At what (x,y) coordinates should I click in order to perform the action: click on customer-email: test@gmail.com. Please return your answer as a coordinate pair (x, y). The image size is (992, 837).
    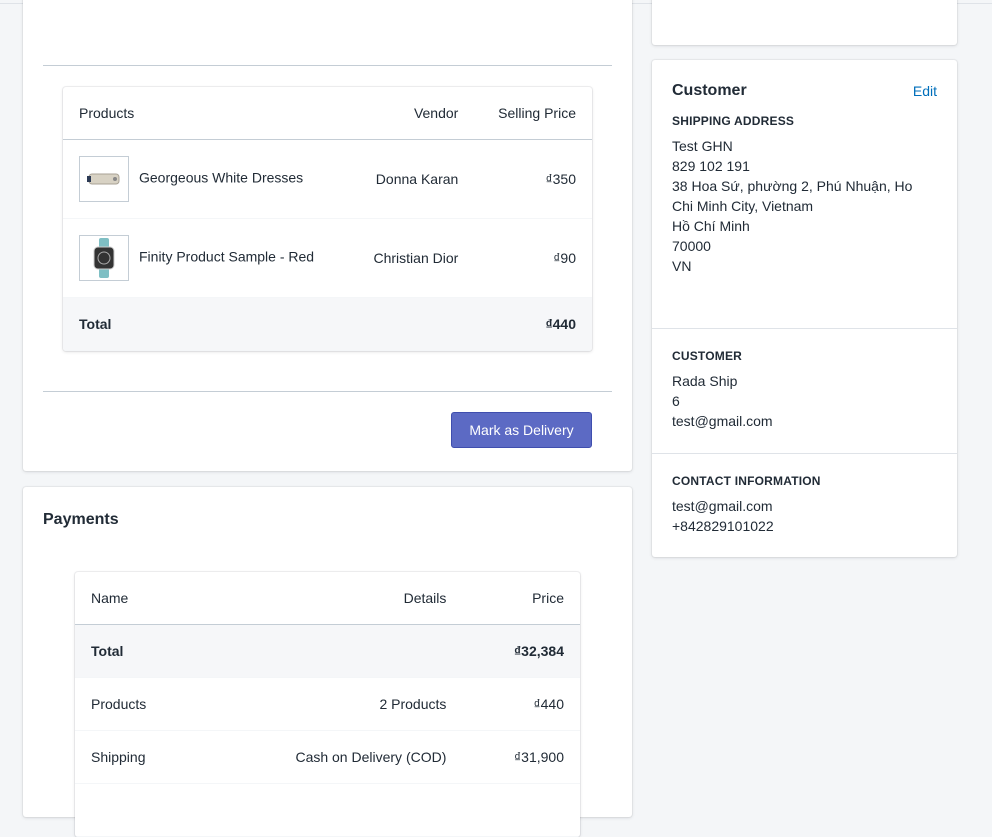
    Looking at the image, I should click on (722, 421).